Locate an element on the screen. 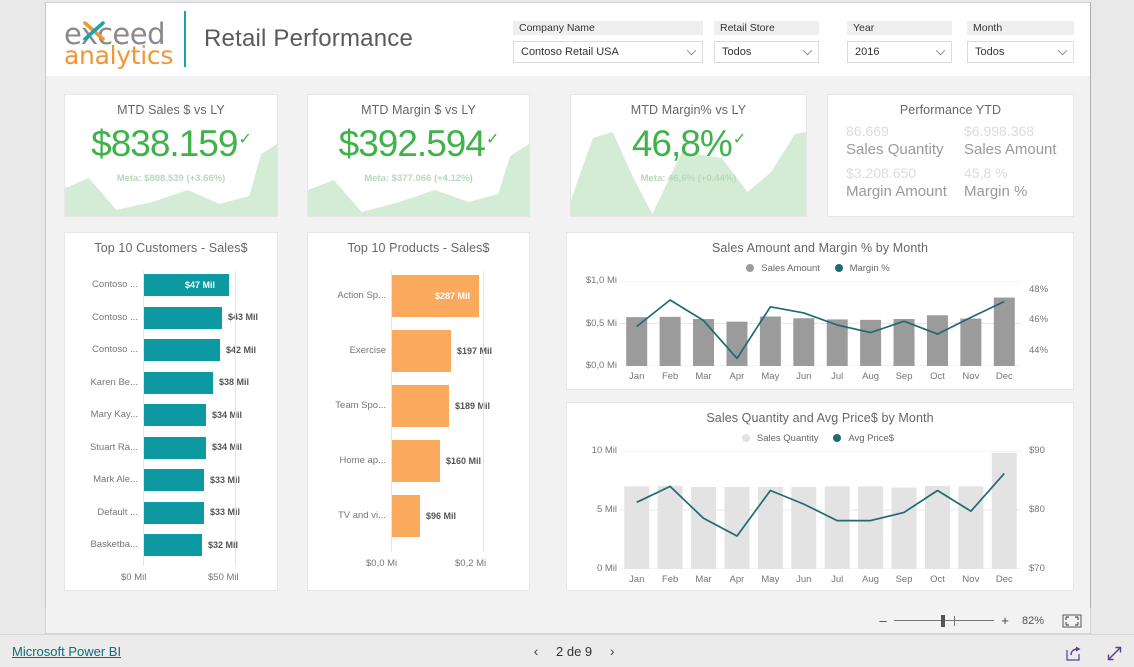 The height and width of the screenshot is (667, 1134). bar-row: Mary Kay... $34 Mil is located at coordinates (166, 415).